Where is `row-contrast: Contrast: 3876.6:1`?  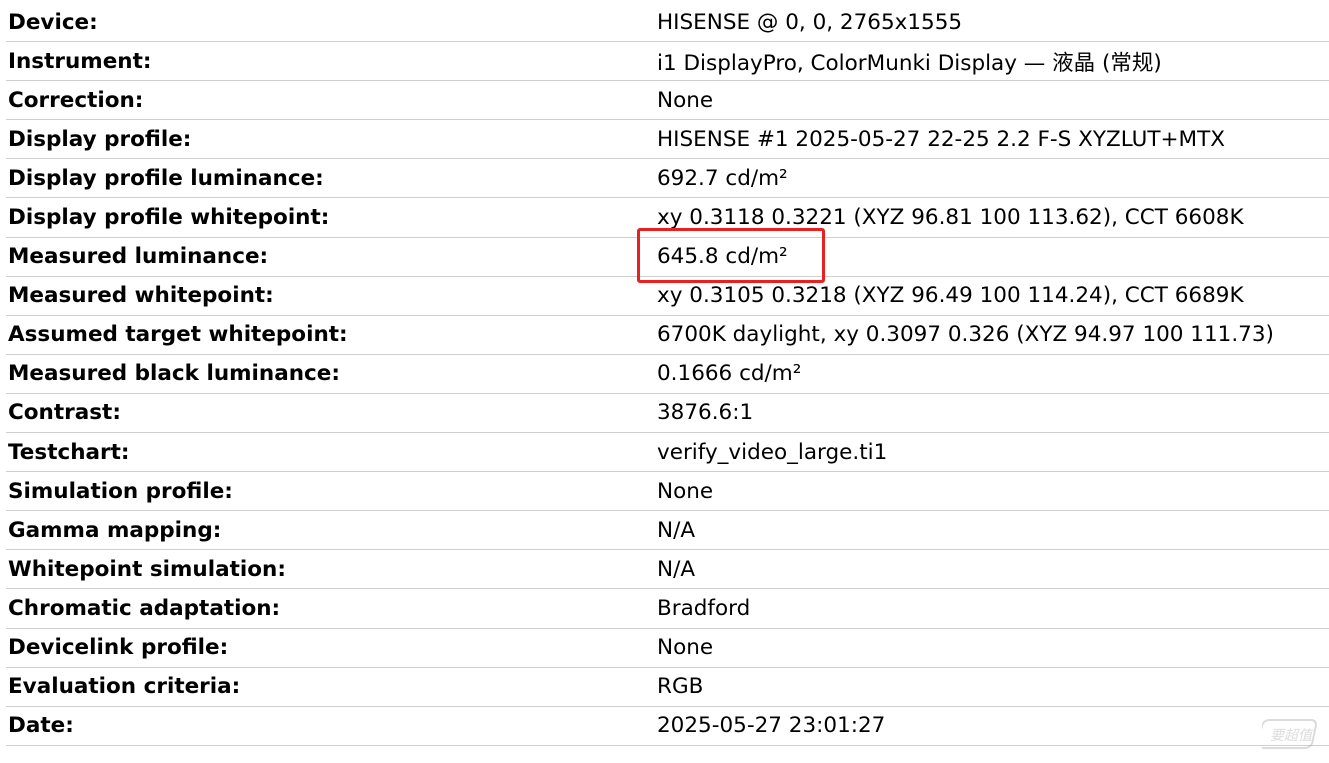
row-contrast: Contrast: 3876.6:1 is located at coordinates (667, 414).